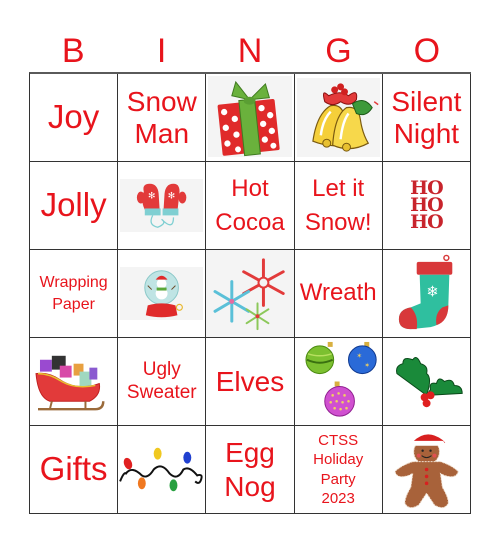  I want to click on snowflakes-icon, so click(249, 294).